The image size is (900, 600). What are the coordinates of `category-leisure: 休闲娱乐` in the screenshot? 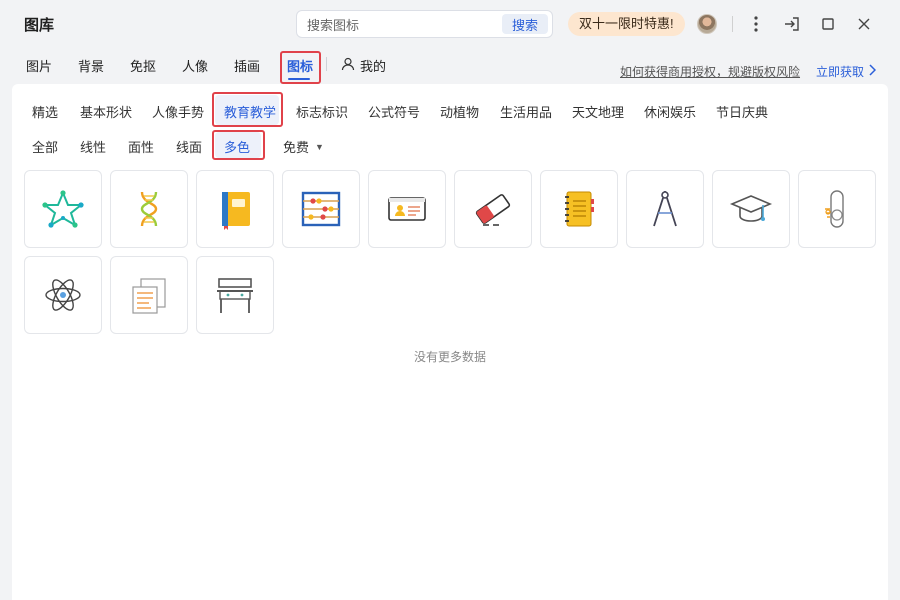 It's located at (670, 111).